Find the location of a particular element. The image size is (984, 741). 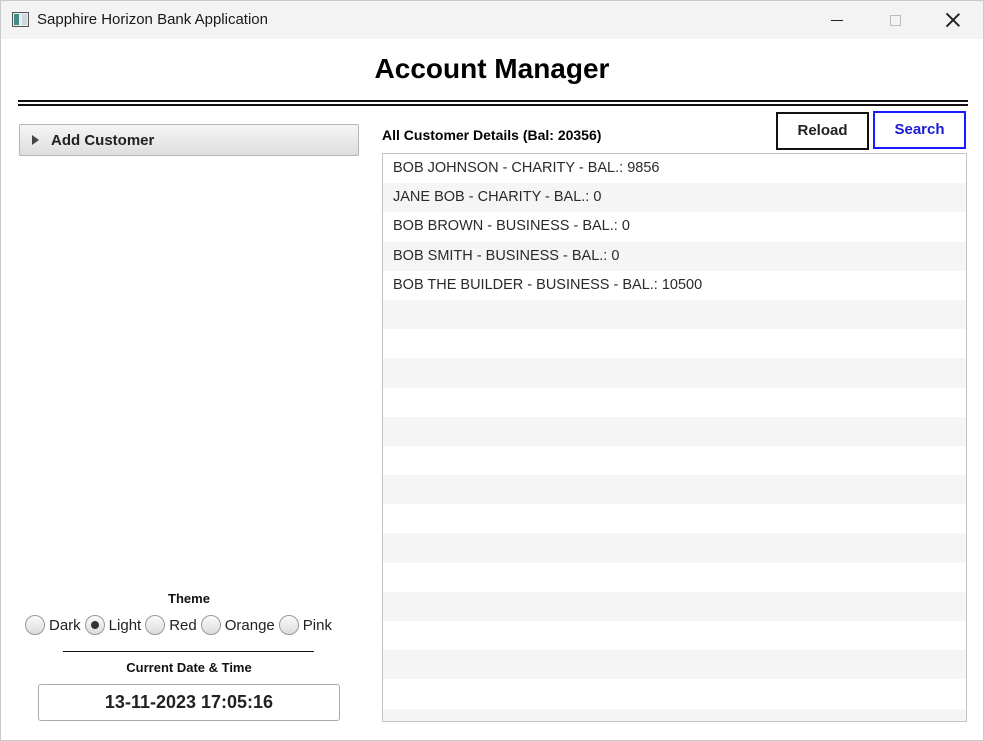

close-button is located at coordinates (953, 20).